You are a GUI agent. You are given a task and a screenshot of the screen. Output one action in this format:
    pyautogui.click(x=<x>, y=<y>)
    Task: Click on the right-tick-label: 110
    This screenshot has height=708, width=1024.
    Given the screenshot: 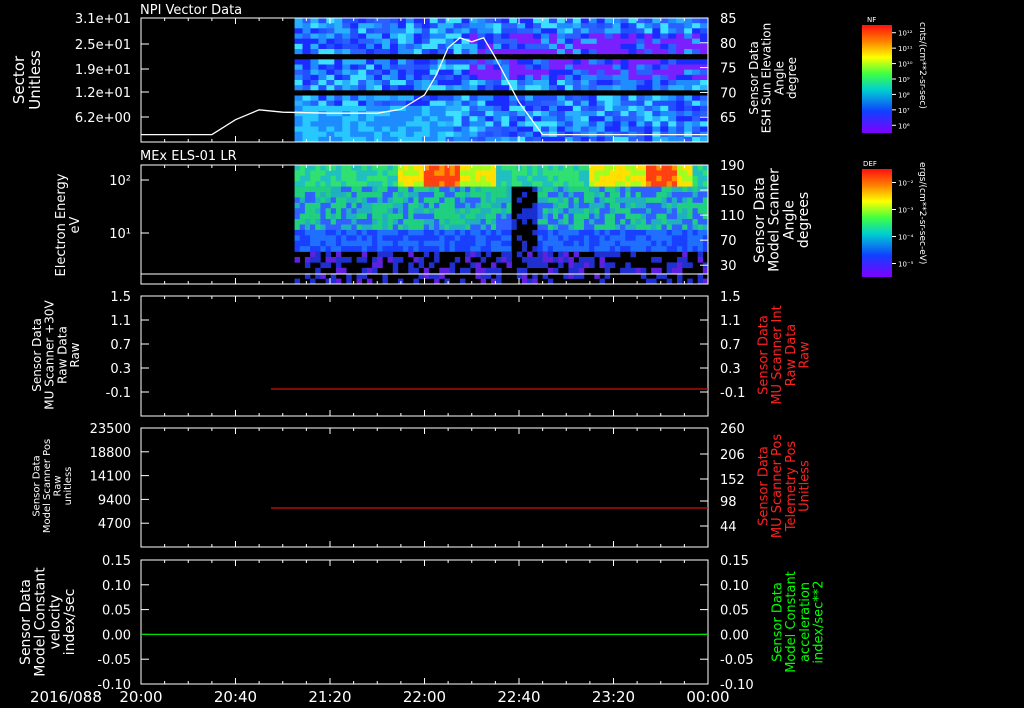 What is the action you would take?
    pyautogui.click(x=732, y=216)
    